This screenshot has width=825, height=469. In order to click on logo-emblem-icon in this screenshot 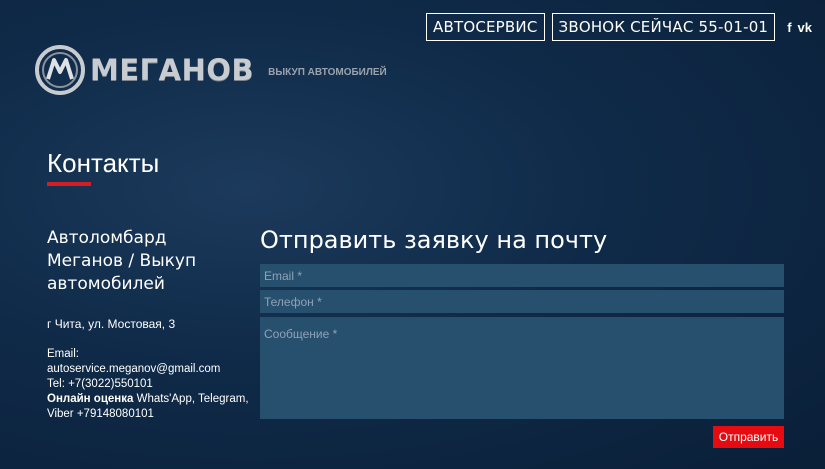, I will do `click(60, 70)`.